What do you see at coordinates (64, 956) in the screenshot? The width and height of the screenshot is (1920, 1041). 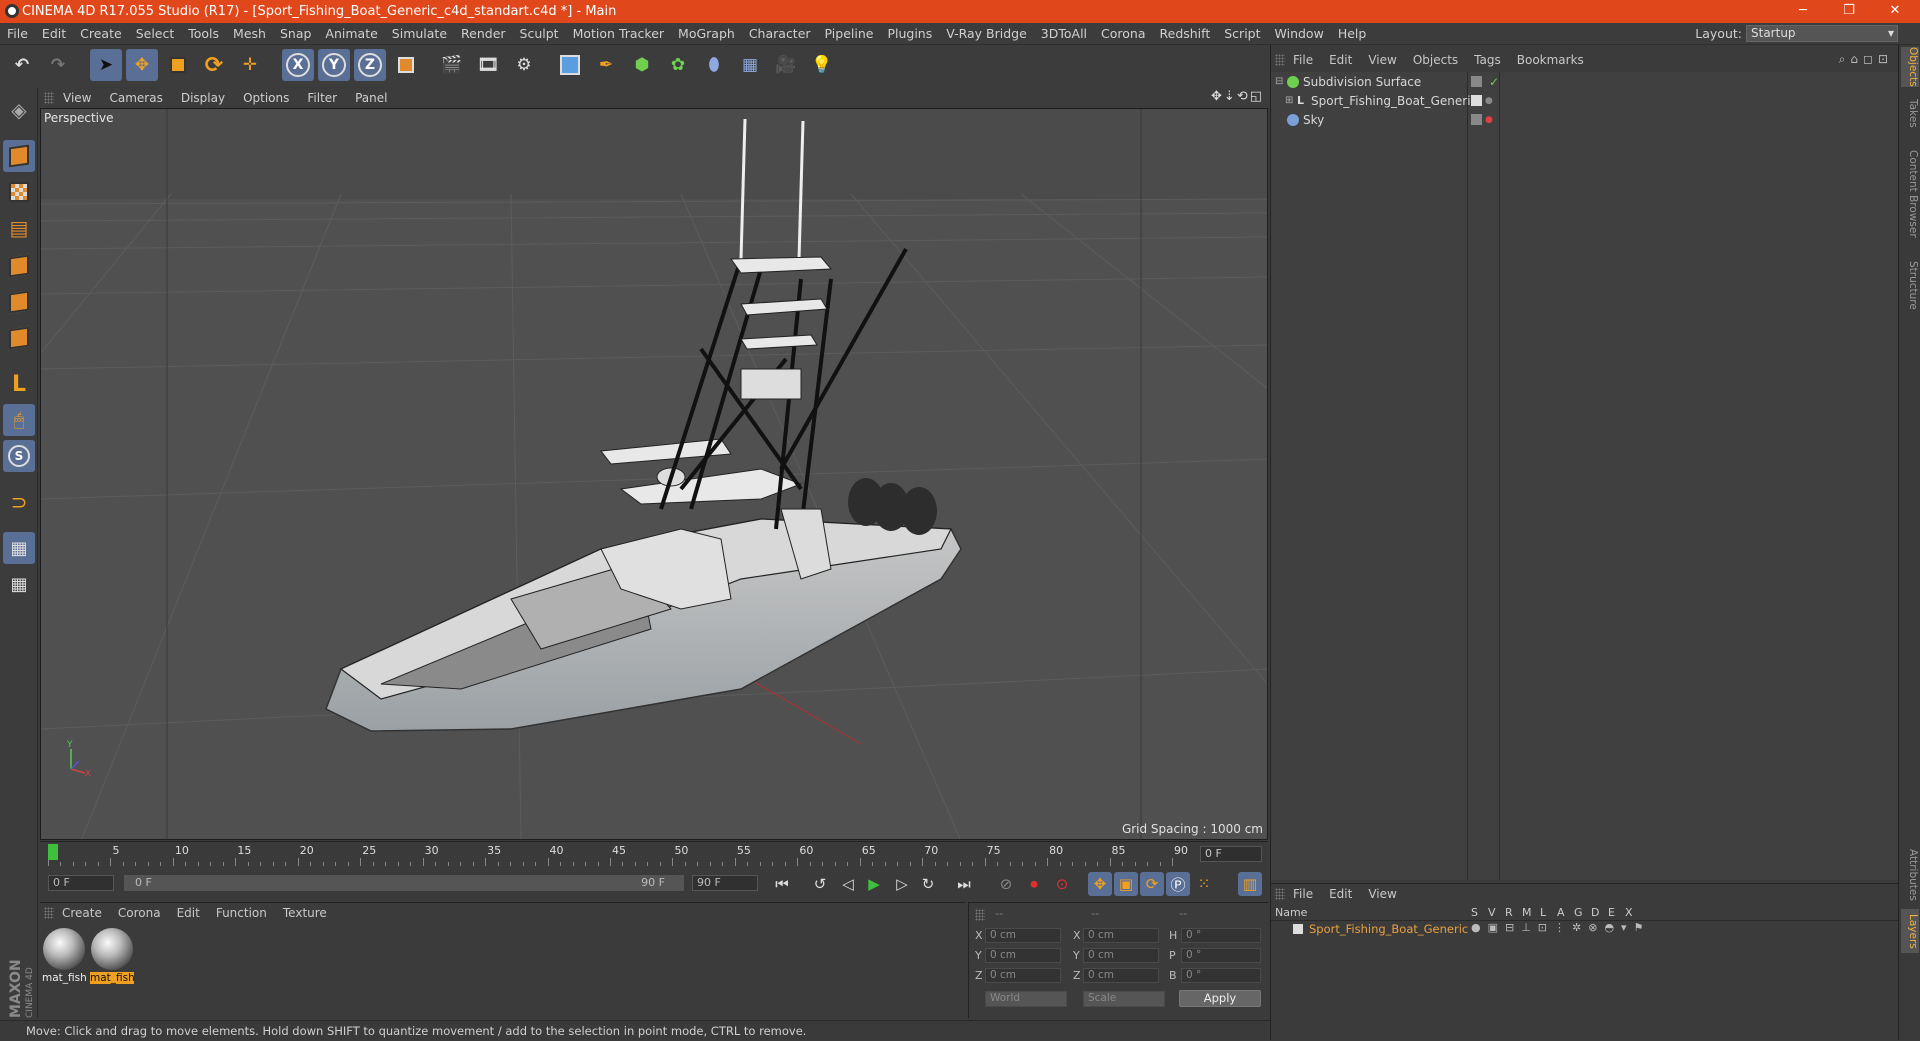 I see `material-swatch: mat_fish` at bounding box center [64, 956].